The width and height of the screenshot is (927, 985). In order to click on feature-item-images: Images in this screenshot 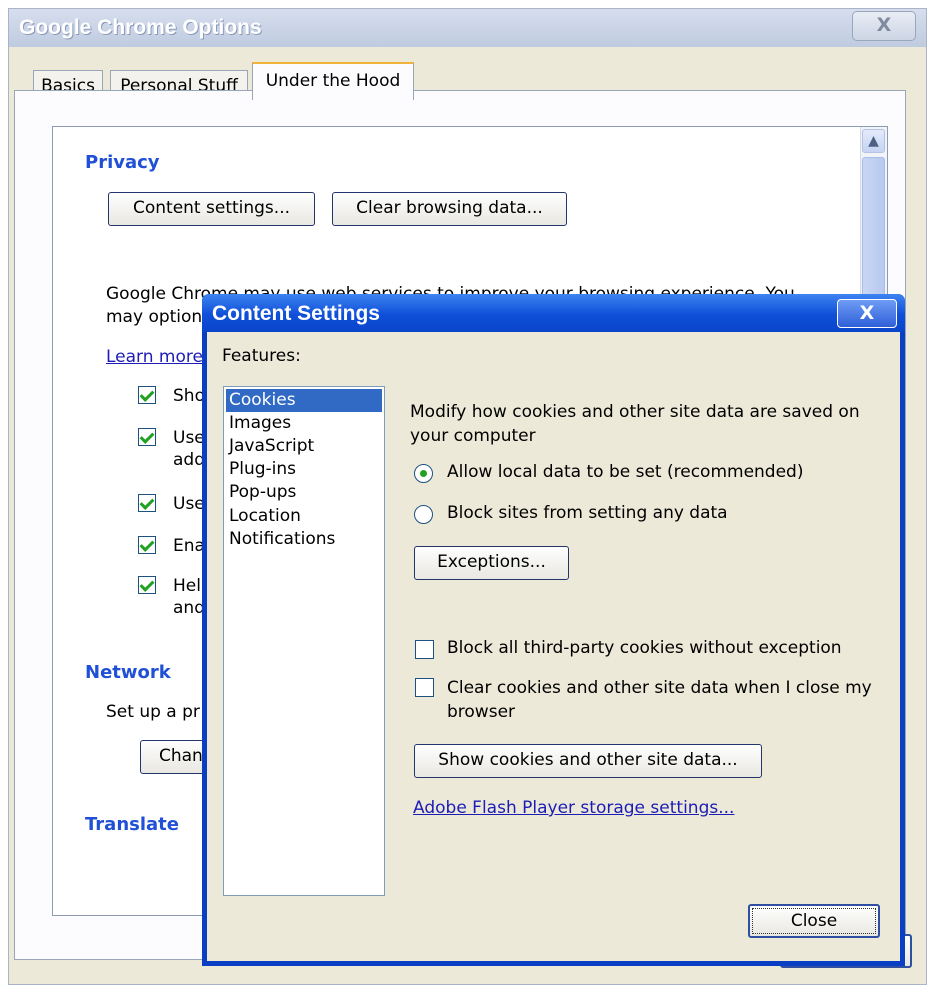, I will do `click(304, 423)`.